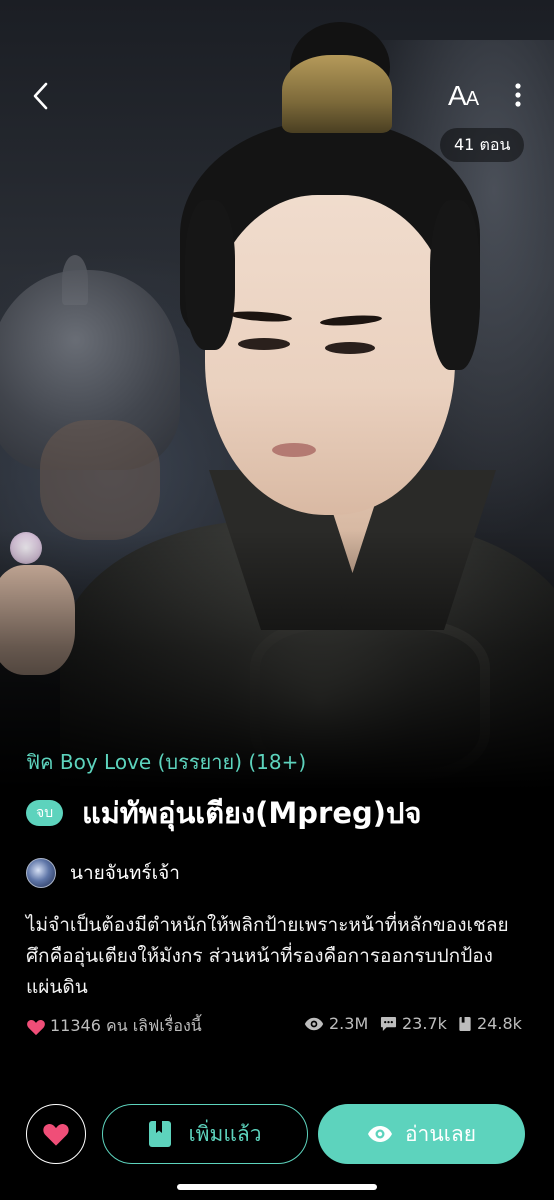 The width and height of the screenshot is (554, 1200). Describe the element at coordinates (125, 873) in the screenshot. I see `author-name: นายจันทร์เจ้า` at that location.